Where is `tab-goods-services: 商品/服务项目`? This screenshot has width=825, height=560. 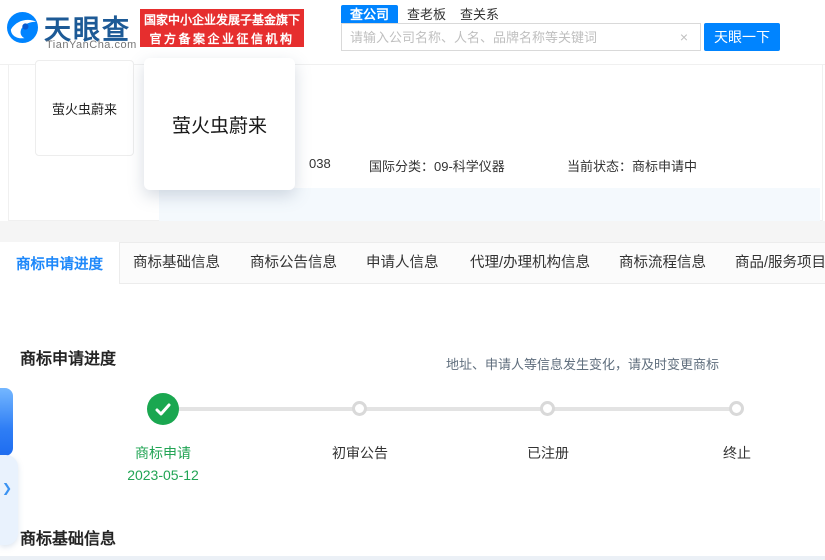
tab-goods-services: 商品/服务项目 is located at coordinates (780, 263).